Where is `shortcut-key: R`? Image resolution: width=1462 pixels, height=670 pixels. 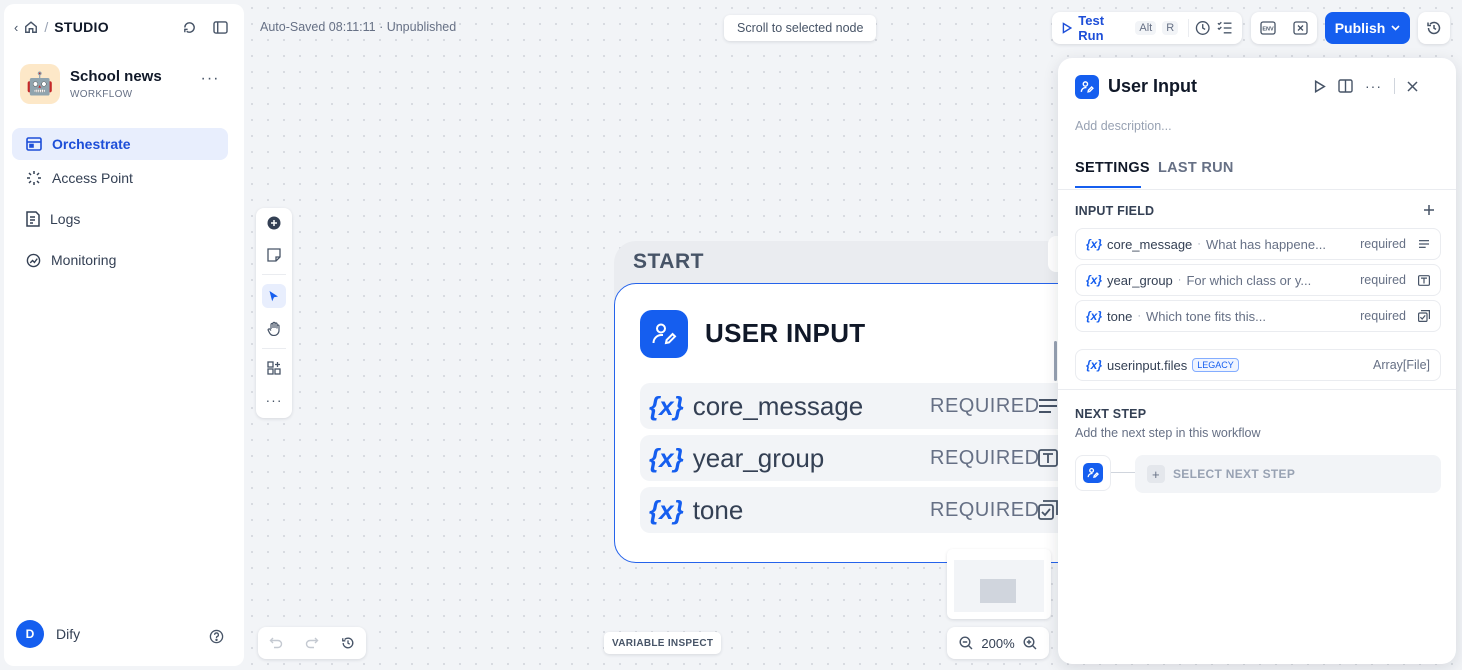 shortcut-key: R is located at coordinates (1170, 28).